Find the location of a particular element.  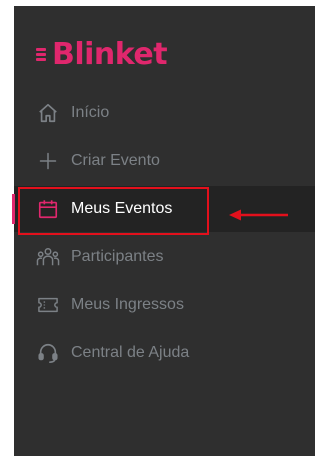

sidebar-item-label: Meus Ingressos is located at coordinates (127, 304).